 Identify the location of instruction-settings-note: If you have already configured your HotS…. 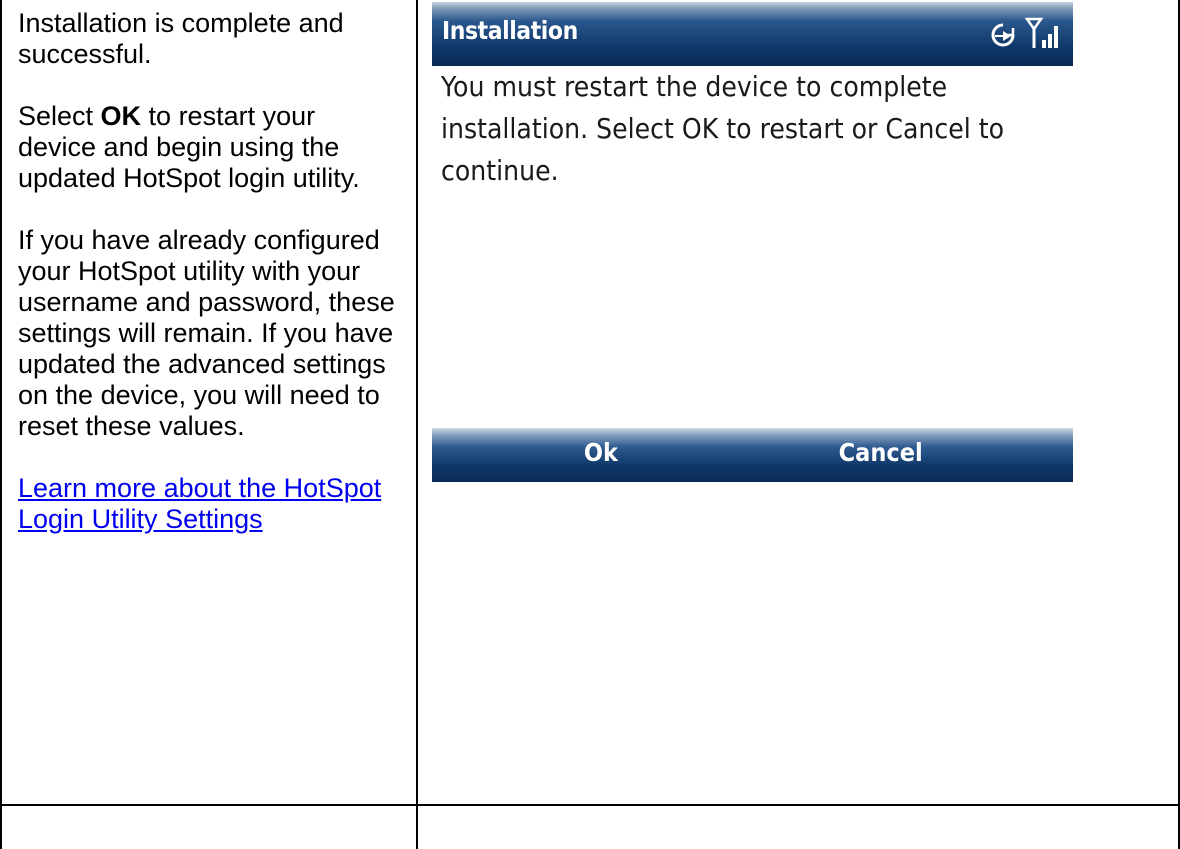
(206, 333).